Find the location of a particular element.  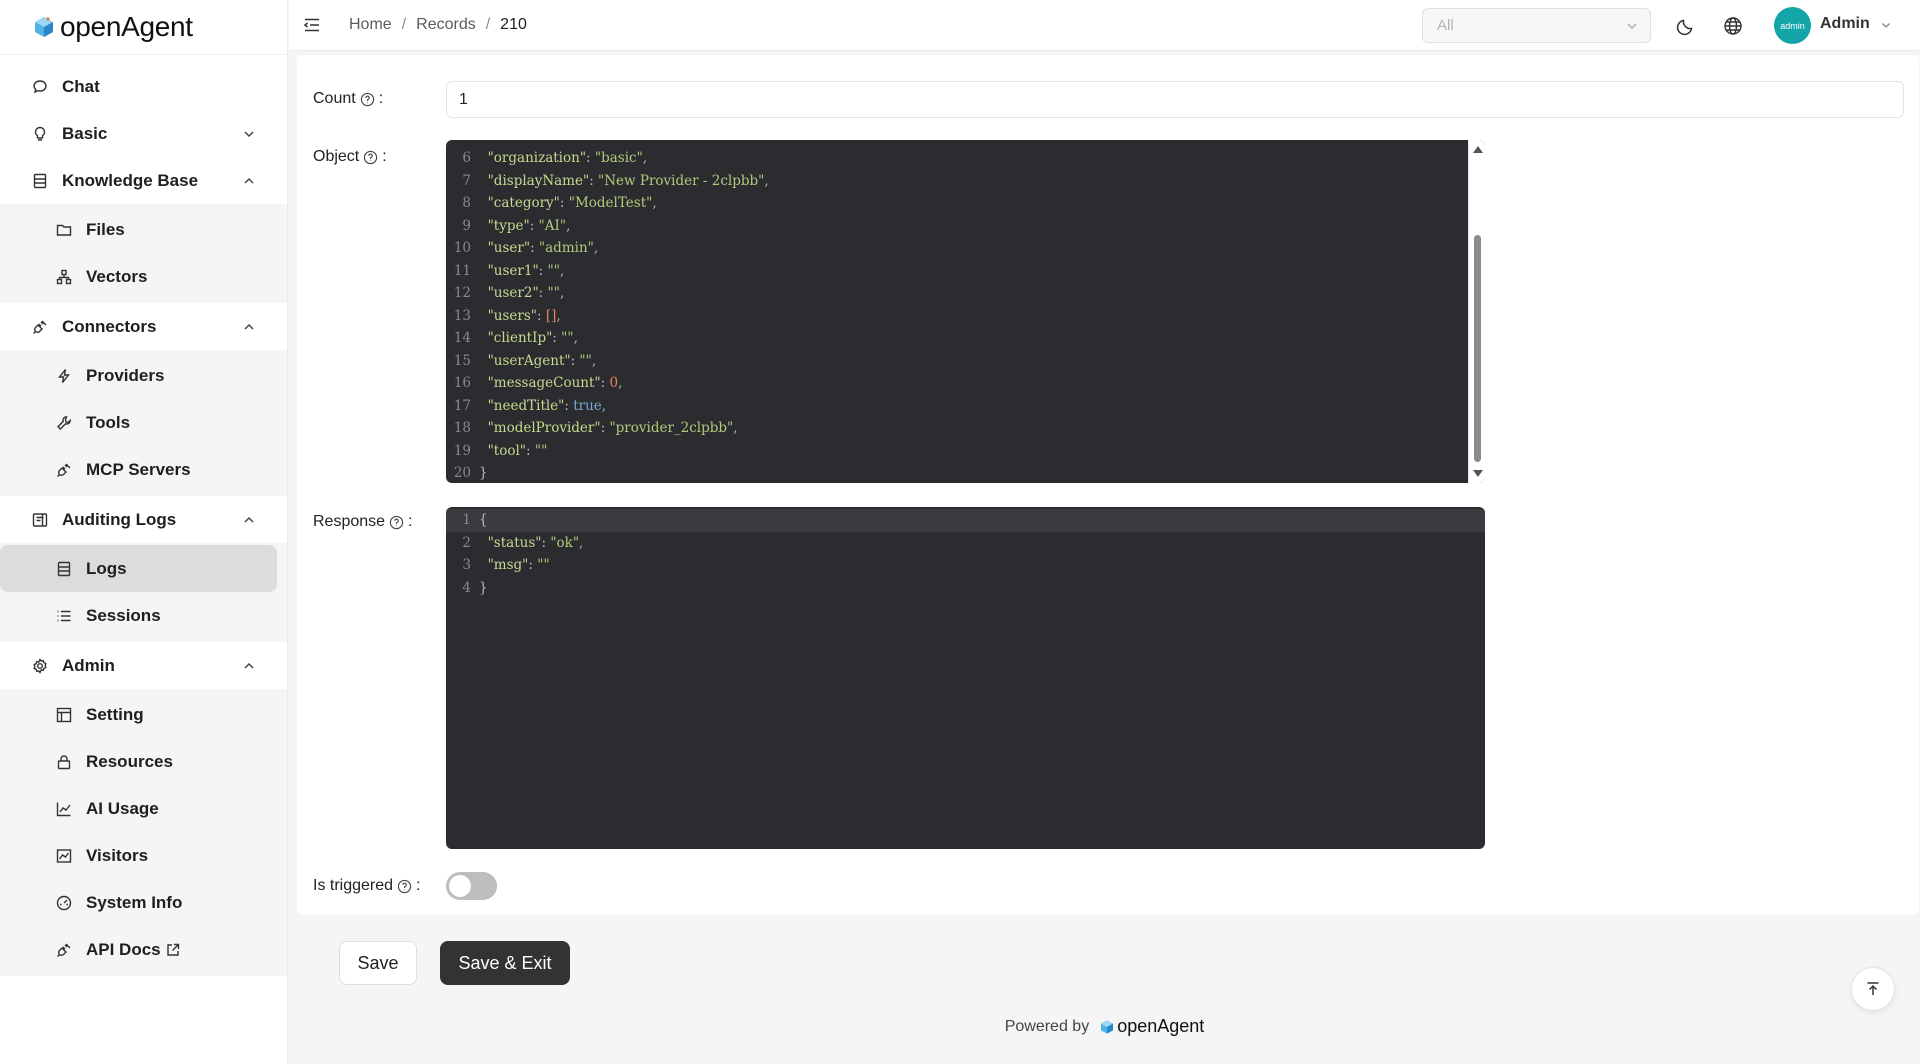

folder-icon is located at coordinates (64, 230).